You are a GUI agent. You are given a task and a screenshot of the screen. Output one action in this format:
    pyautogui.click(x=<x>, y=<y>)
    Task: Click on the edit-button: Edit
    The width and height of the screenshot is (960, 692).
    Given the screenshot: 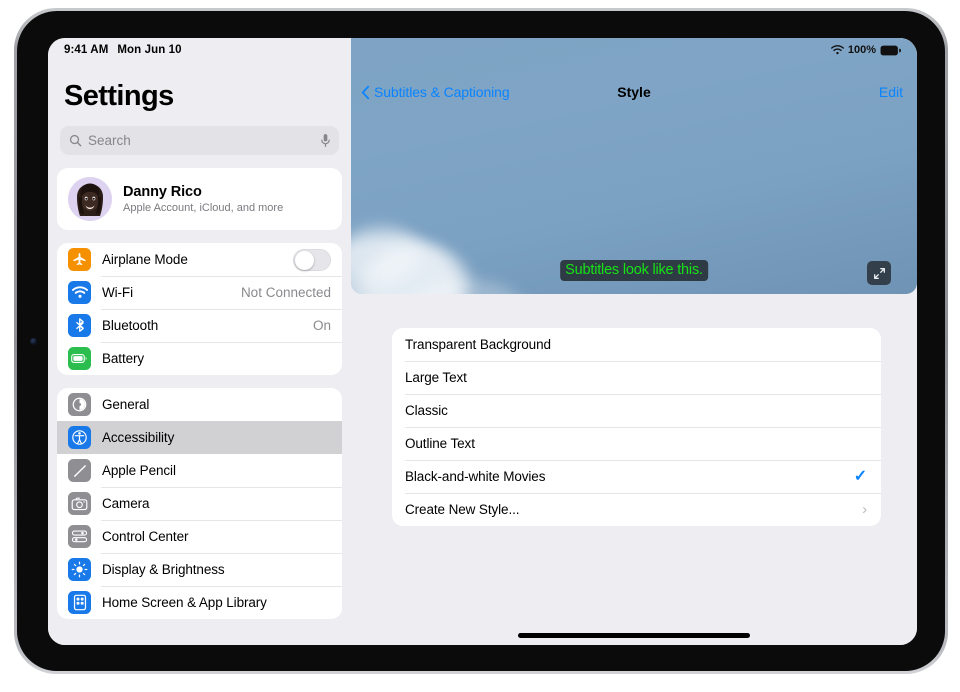 What is the action you would take?
    pyautogui.click(x=891, y=92)
    